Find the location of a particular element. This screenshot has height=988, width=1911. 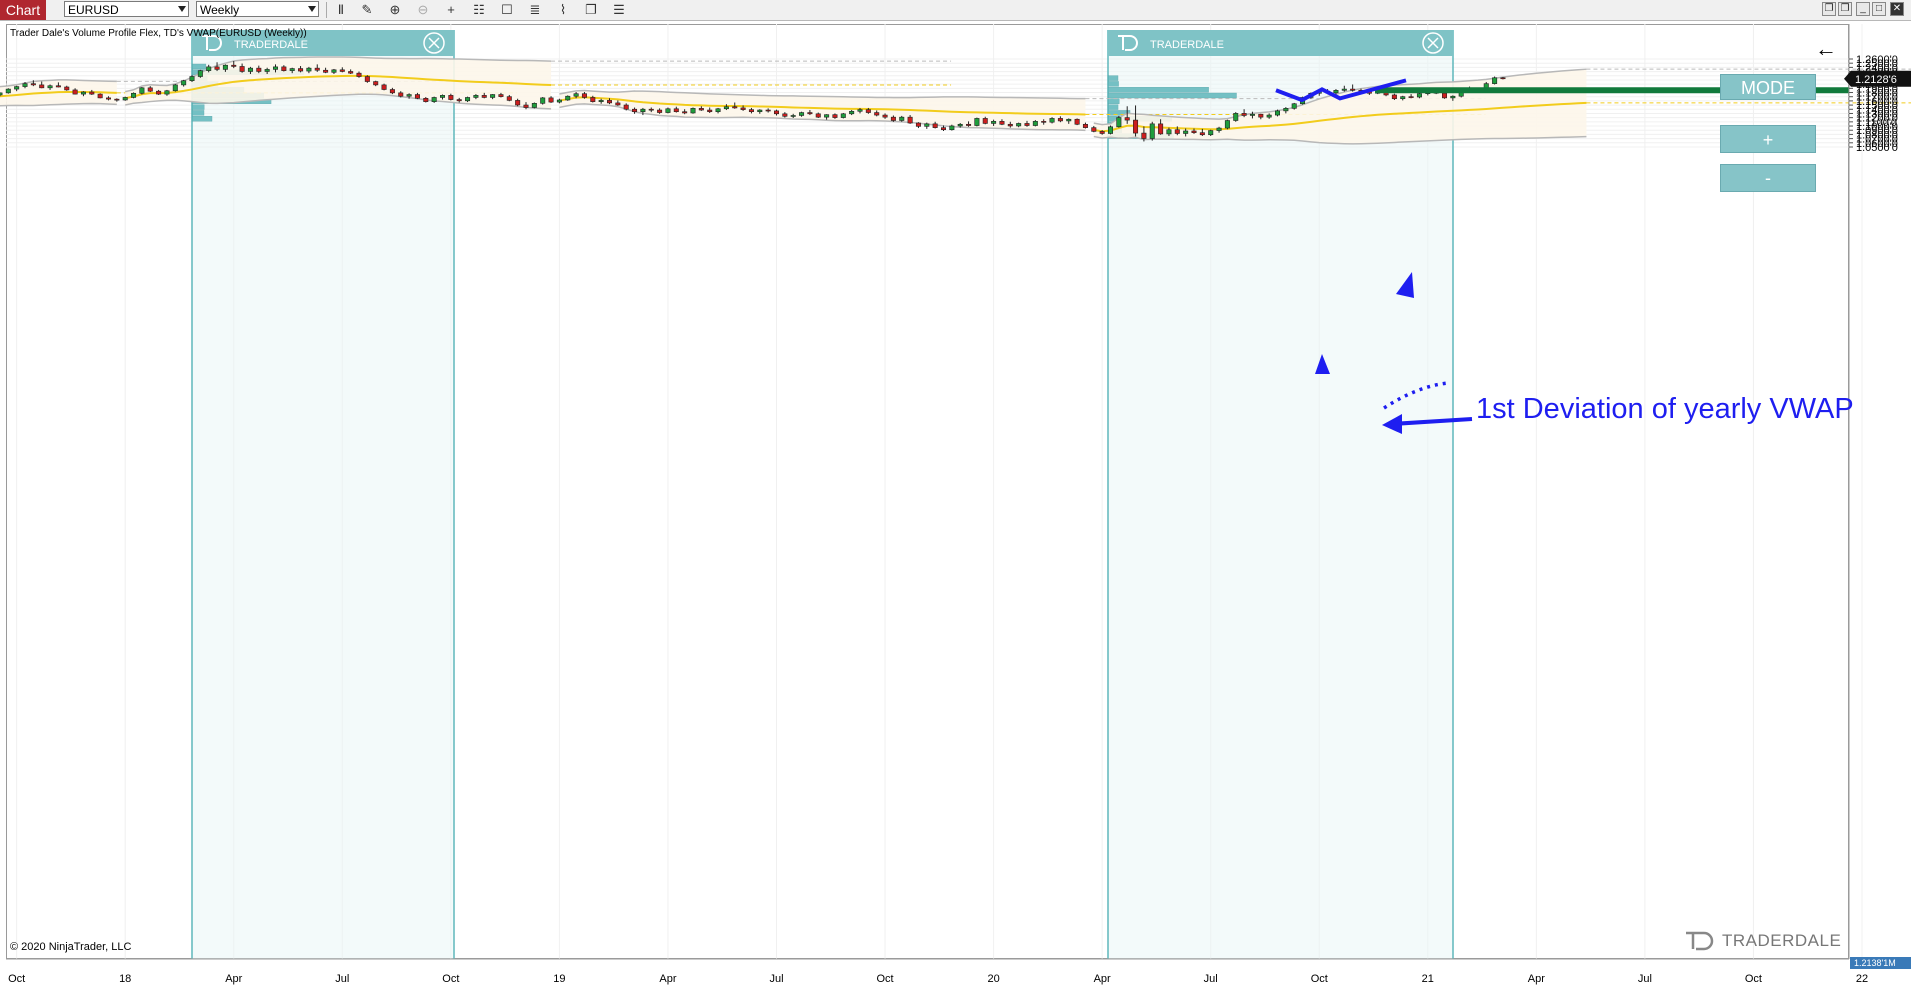

zoom-minus-button: - is located at coordinates (1768, 178).